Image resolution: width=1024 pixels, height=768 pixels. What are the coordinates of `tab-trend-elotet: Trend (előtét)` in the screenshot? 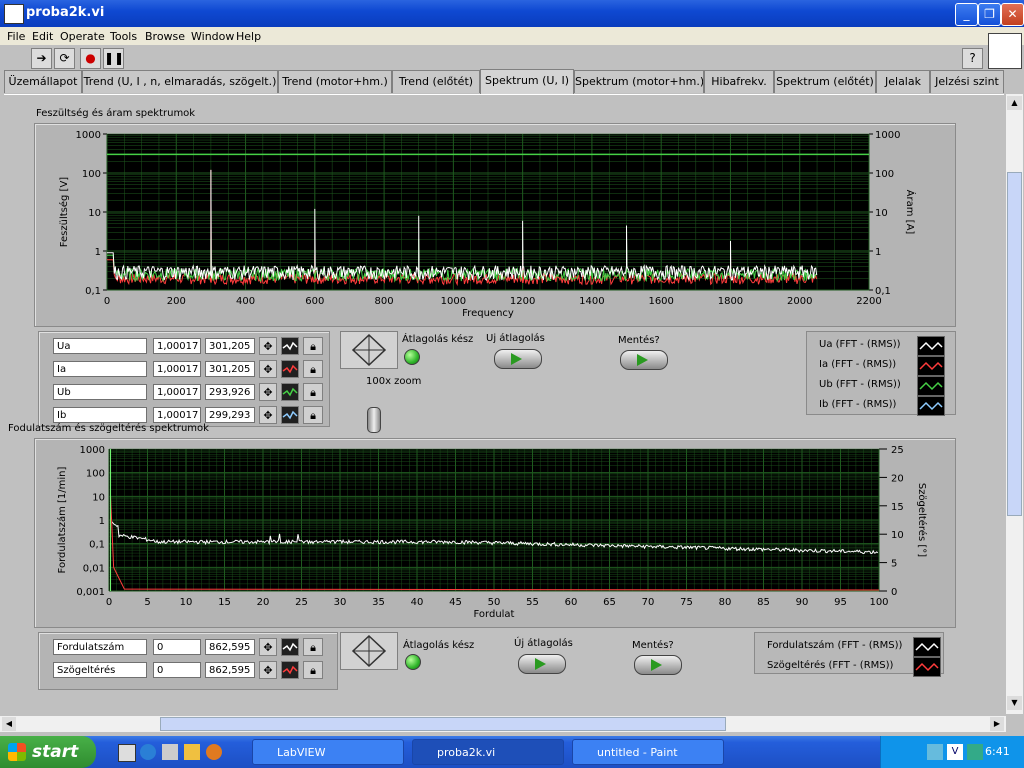 It's located at (436, 81).